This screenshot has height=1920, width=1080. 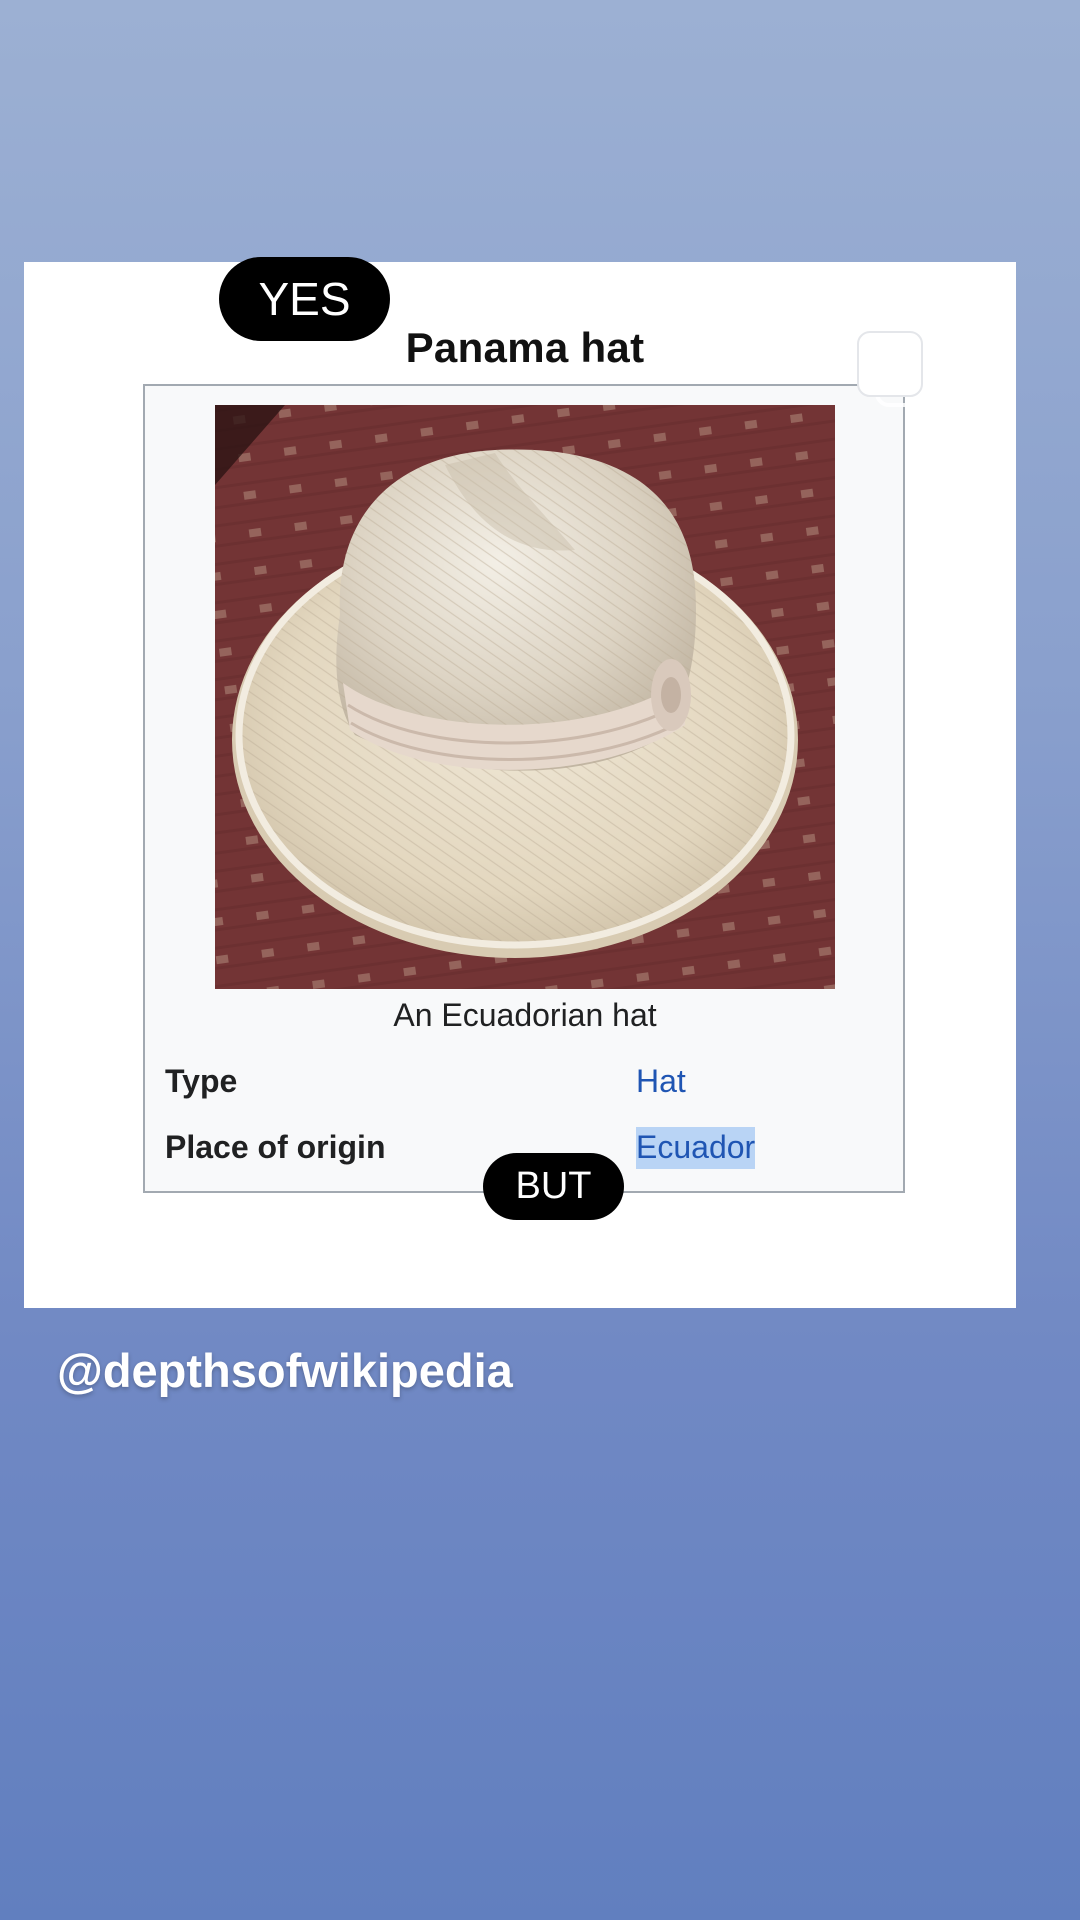 I want to click on selected-text: Ecuador, so click(x=696, y=1148).